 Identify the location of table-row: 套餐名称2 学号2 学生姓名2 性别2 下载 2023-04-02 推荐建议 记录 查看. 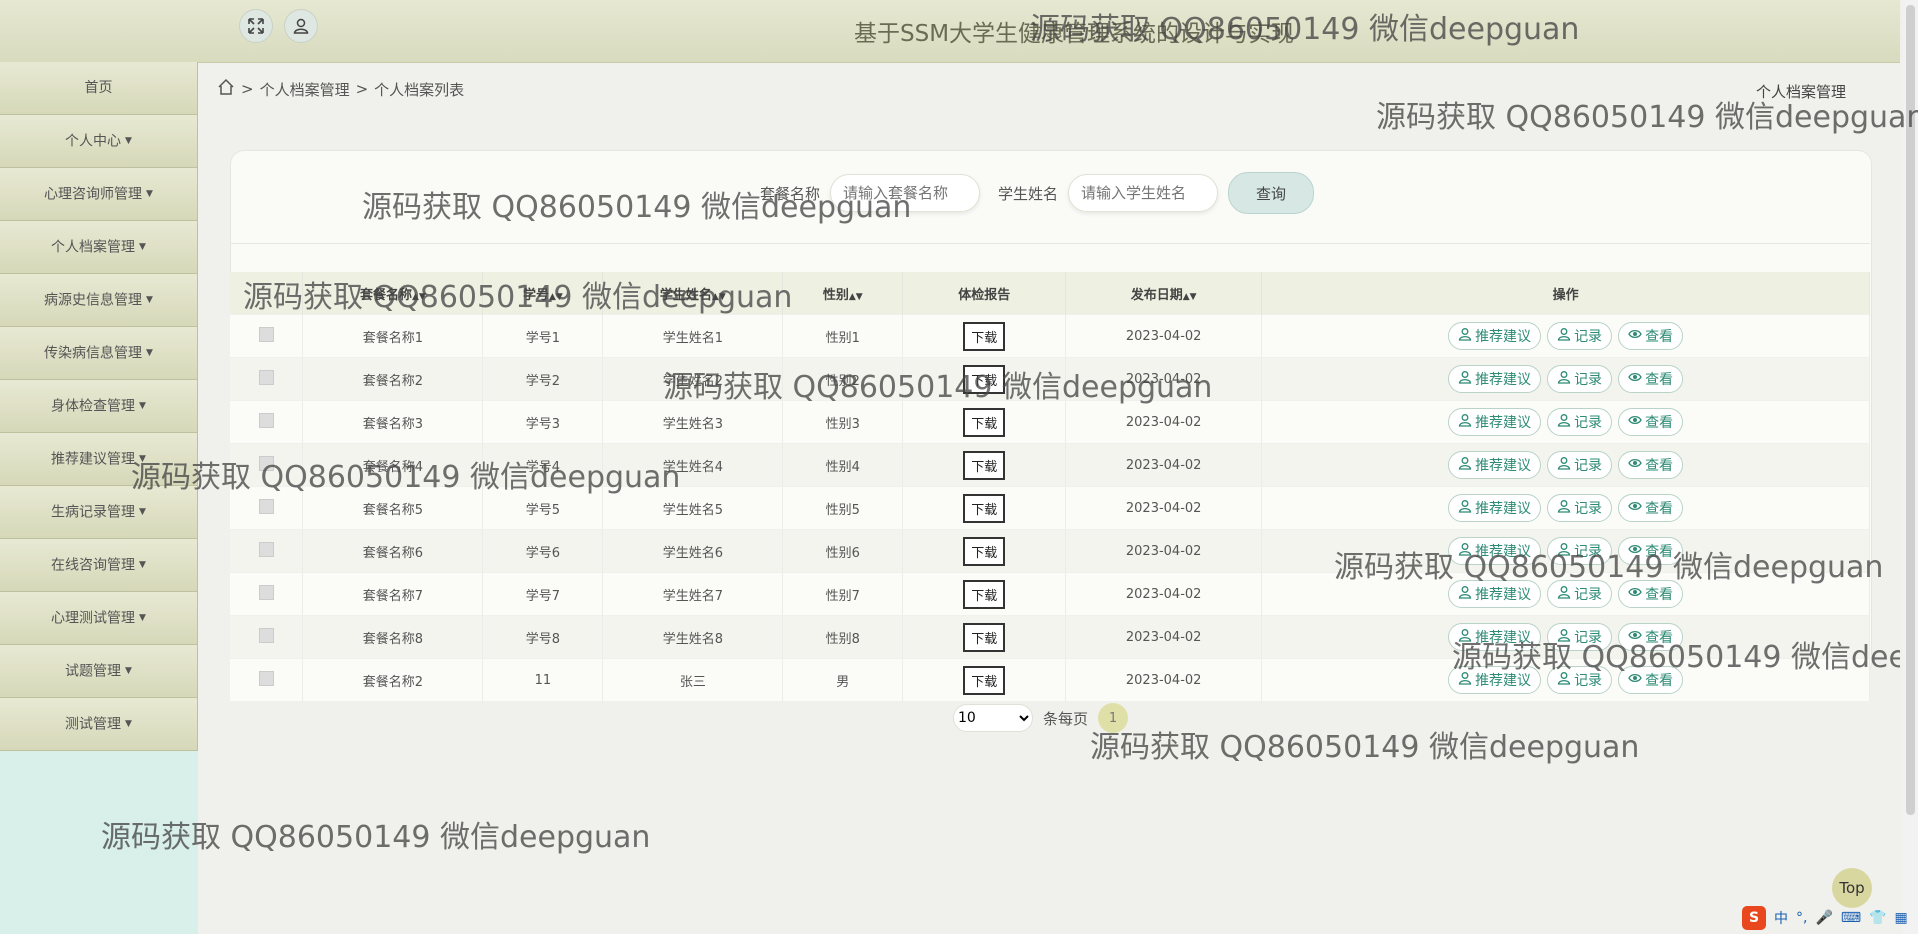
(1050, 379).